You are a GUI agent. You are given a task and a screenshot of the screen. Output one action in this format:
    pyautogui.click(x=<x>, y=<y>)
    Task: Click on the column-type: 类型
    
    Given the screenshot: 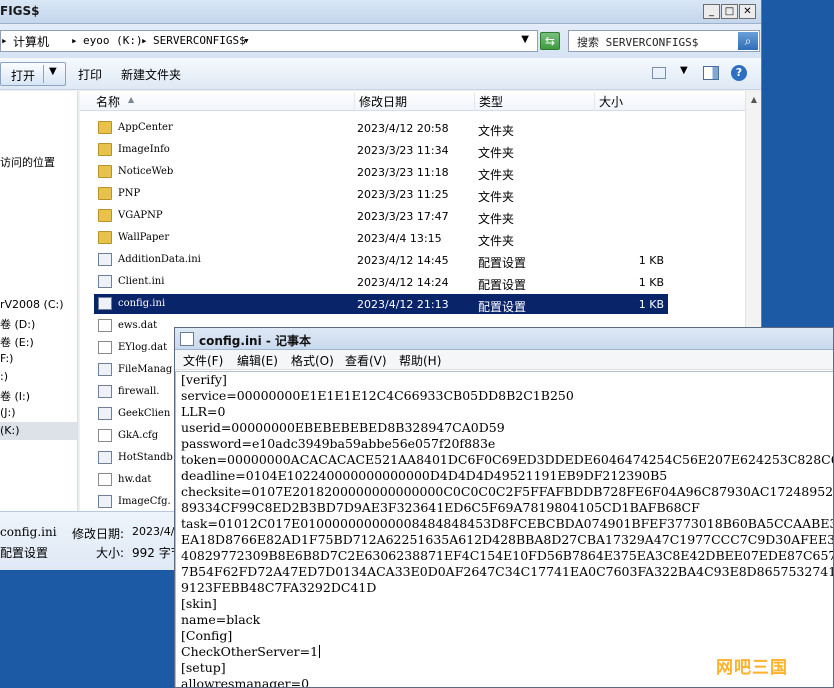 What is the action you would take?
    pyautogui.click(x=534, y=101)
    